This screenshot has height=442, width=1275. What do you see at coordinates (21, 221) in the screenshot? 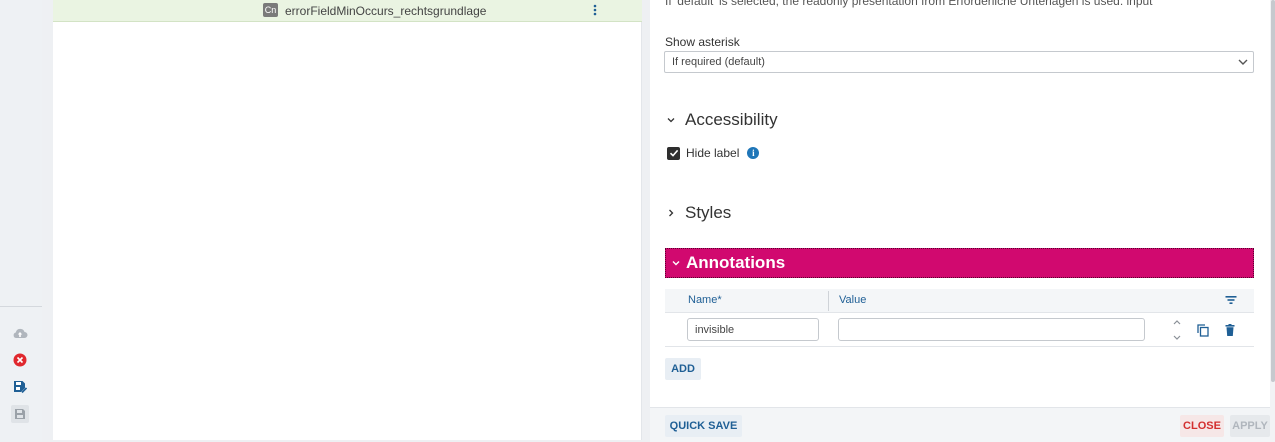
I see `left-rail` at bounding box center [21, 221].